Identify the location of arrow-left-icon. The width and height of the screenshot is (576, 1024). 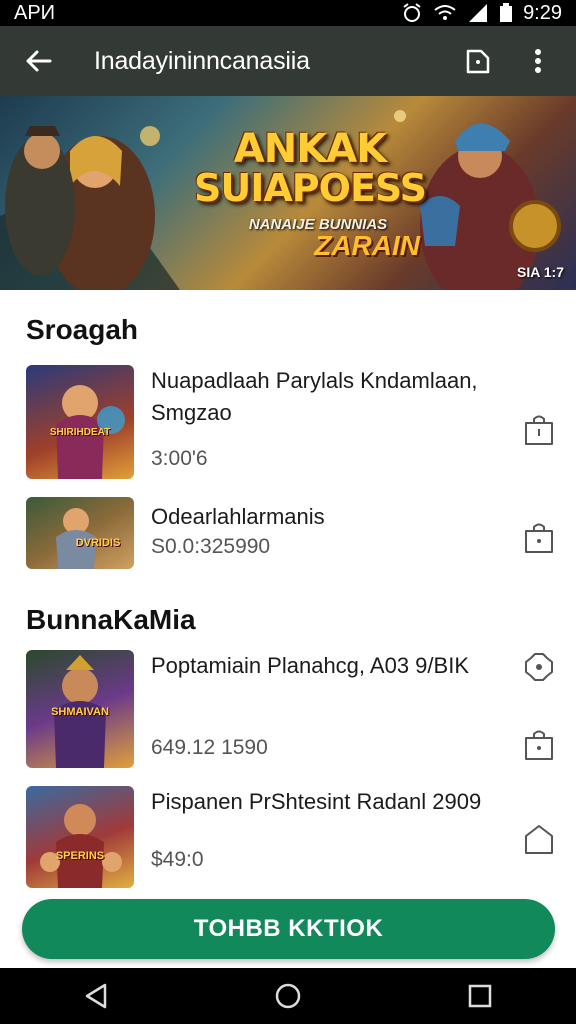
(39, 61).